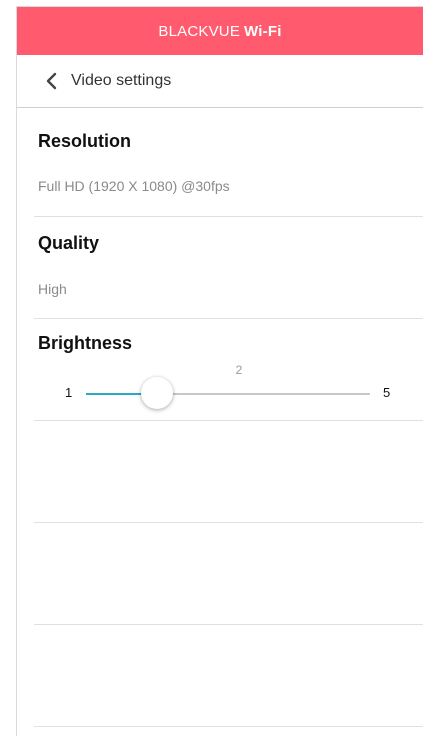 This screenshot has width=423, height=736. Describe the element at coordinates (228, 393) in the screenshot. I see `brightness-slider` at that location.